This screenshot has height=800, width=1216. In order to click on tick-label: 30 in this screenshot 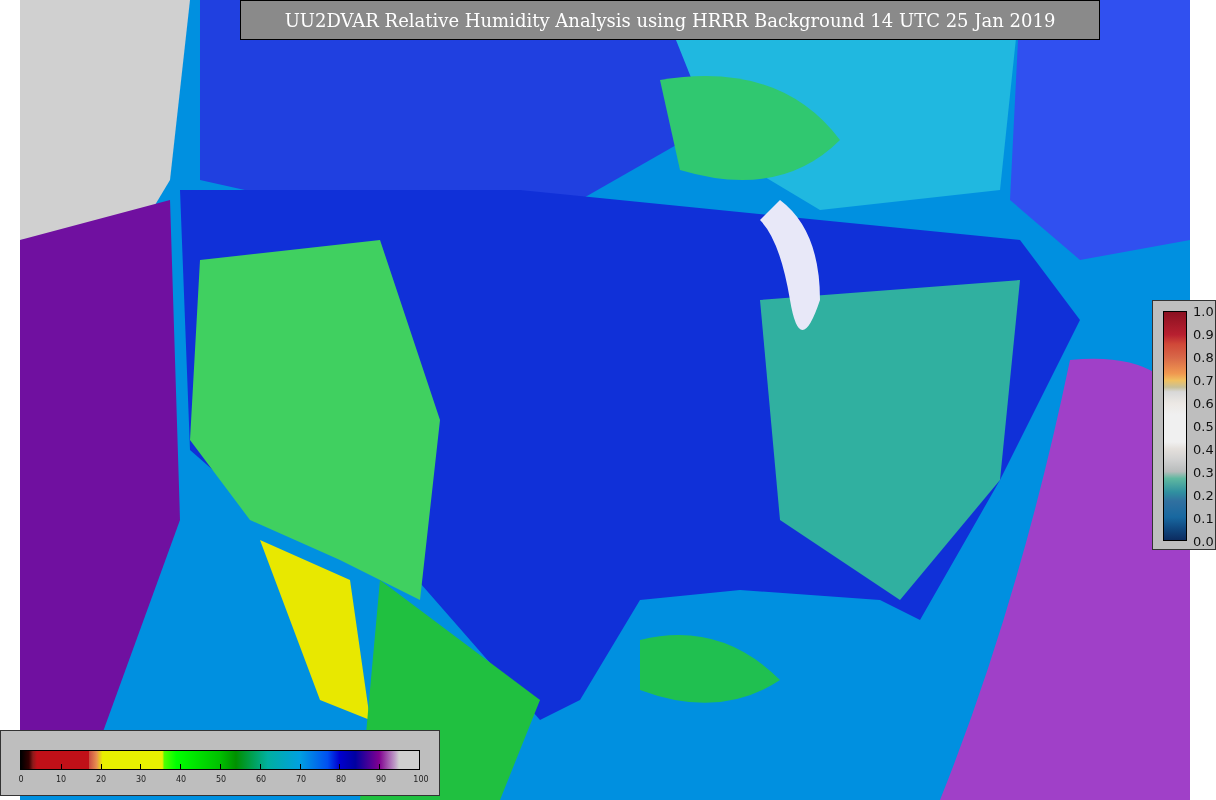, I will do `click(141, 779)`.